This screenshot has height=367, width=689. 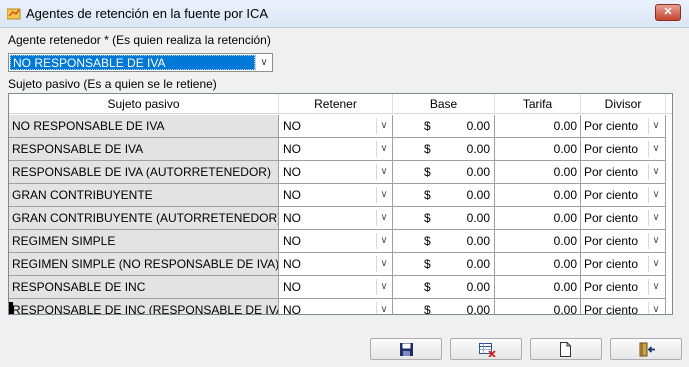 I want to click on column-header-base: Base, so click(x=444, y=104).